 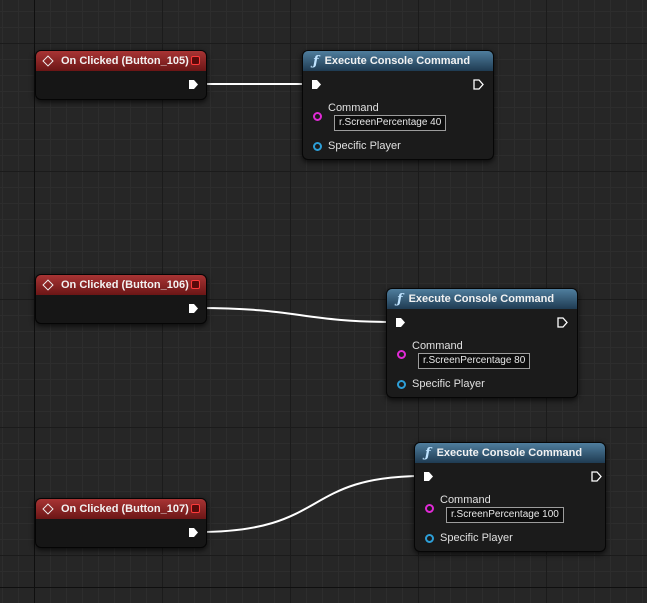 I want to click on event-node-header: On Clicked (Button_105), so click(x=121, y=61).